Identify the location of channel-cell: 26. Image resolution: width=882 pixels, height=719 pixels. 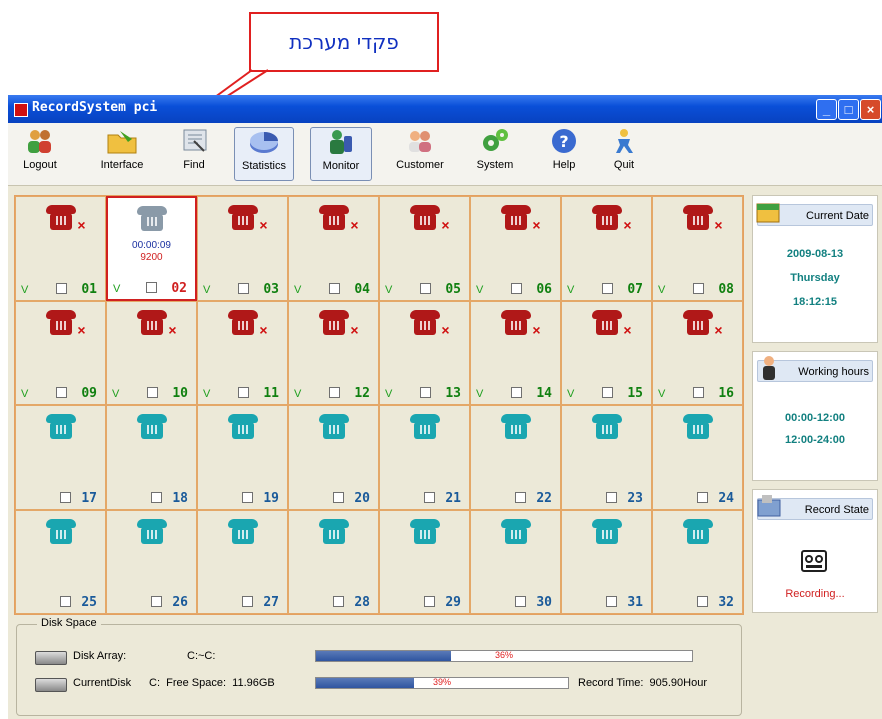
(151, 561).